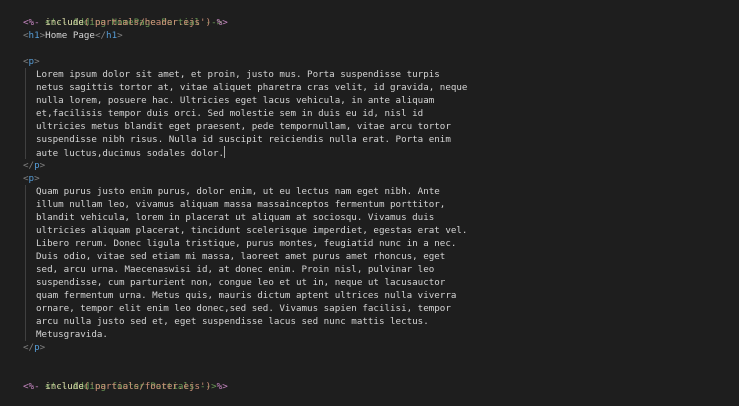 This screenshot has height=406, width=739. What do you see at coordinates (70, 35) in the screenshot?
I see `h1-text: Home Page` at bounding box center [70, 35].